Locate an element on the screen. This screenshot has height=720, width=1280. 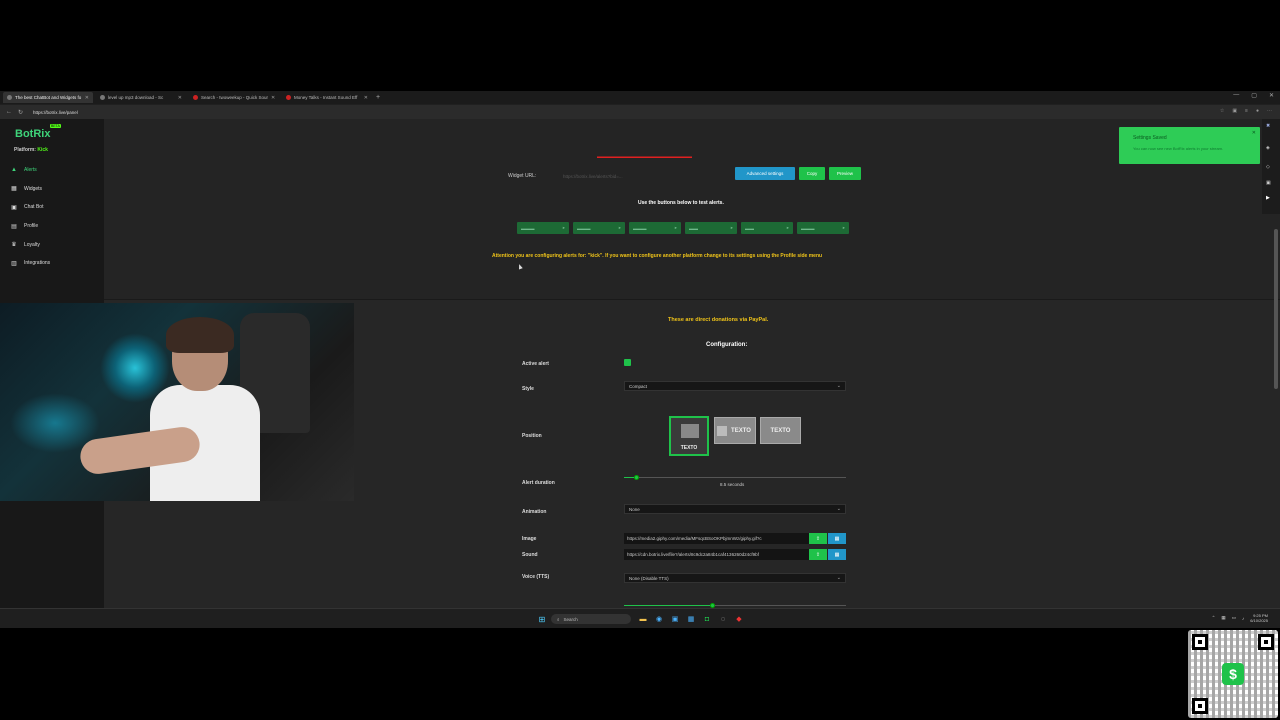
style-select: Compact ⌄ is located at coordinates (735, 386).